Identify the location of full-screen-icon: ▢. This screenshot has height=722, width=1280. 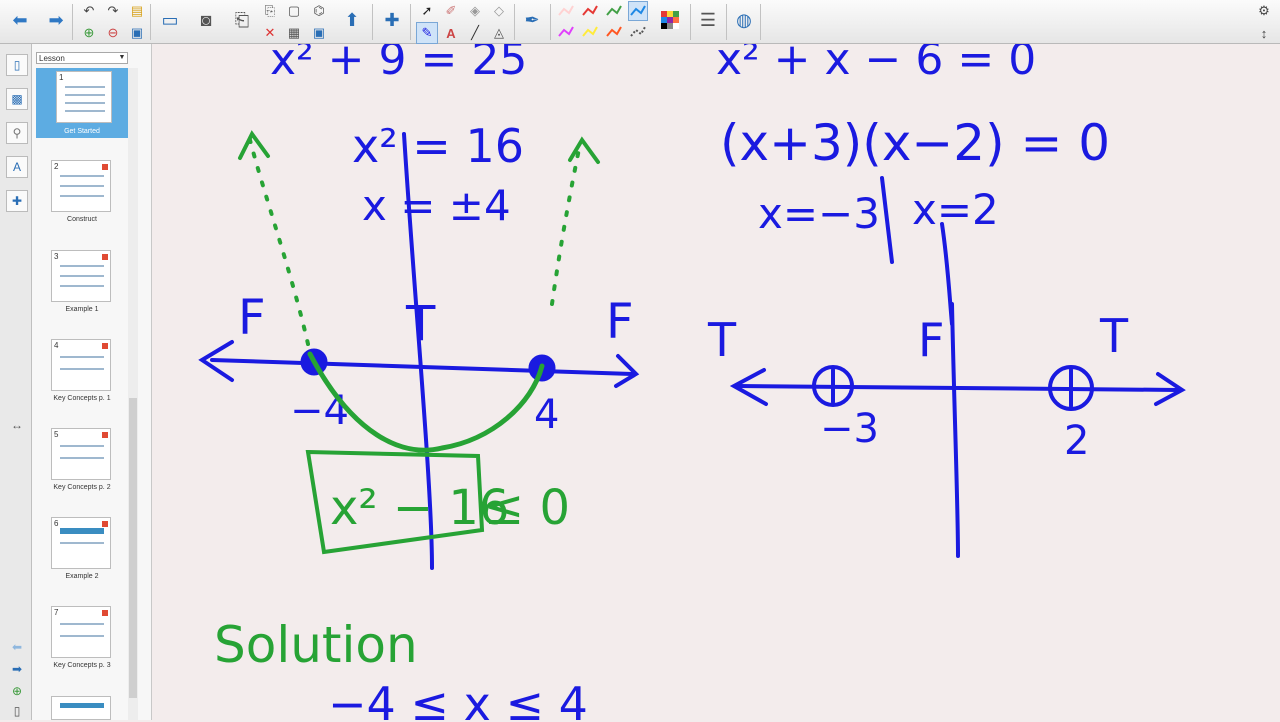
(294, 11).